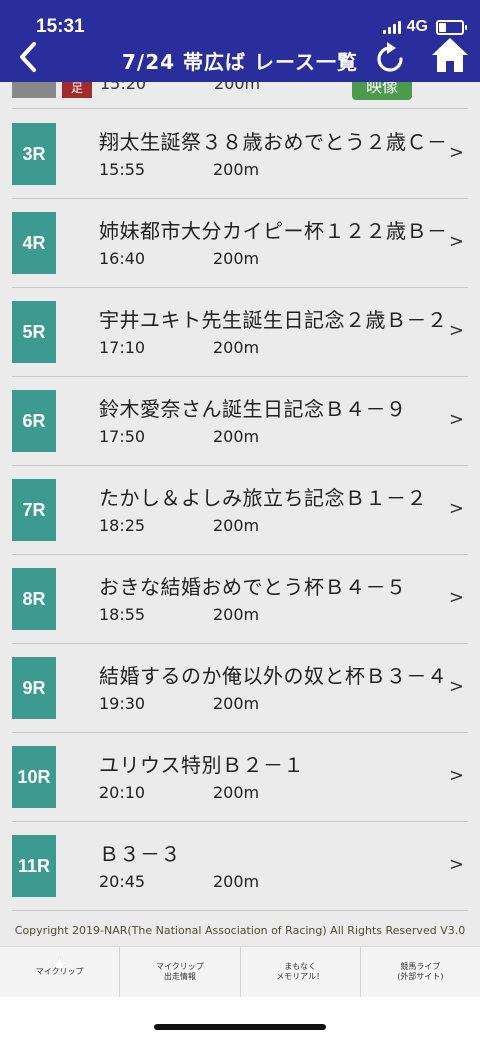 This screenshot has width=480, height=1040. What do you see at coordinates (122, 347) in the screenshot?
I see `race-time: 17:10` at bounding box center [122, 347].